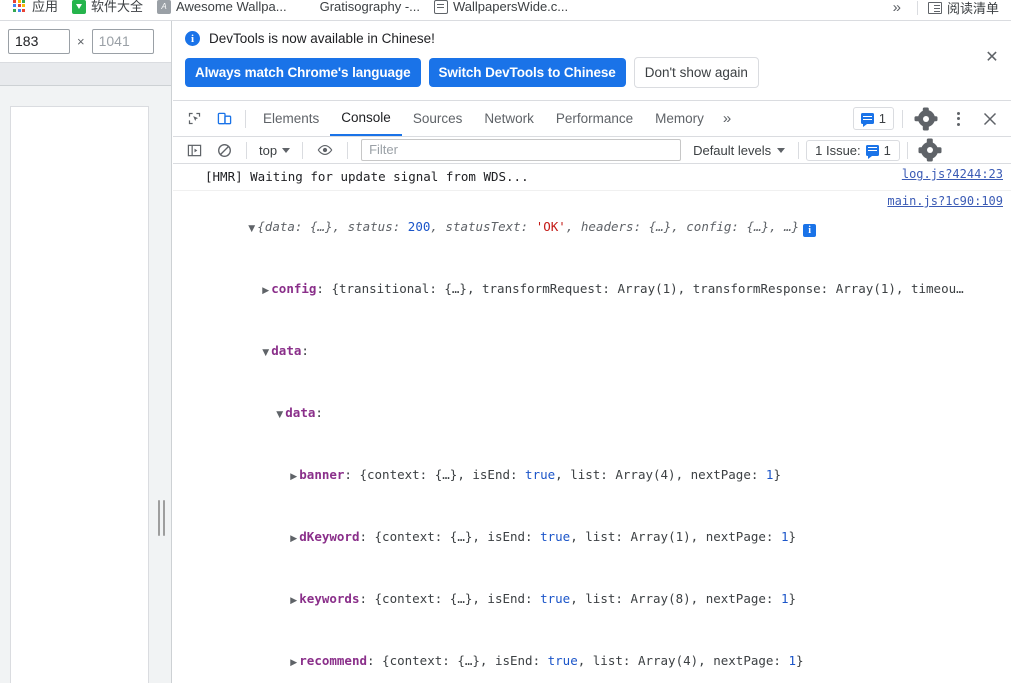 The image size is (1011, 683). I want to click on more-tabs-icon: », so click(727, 118).